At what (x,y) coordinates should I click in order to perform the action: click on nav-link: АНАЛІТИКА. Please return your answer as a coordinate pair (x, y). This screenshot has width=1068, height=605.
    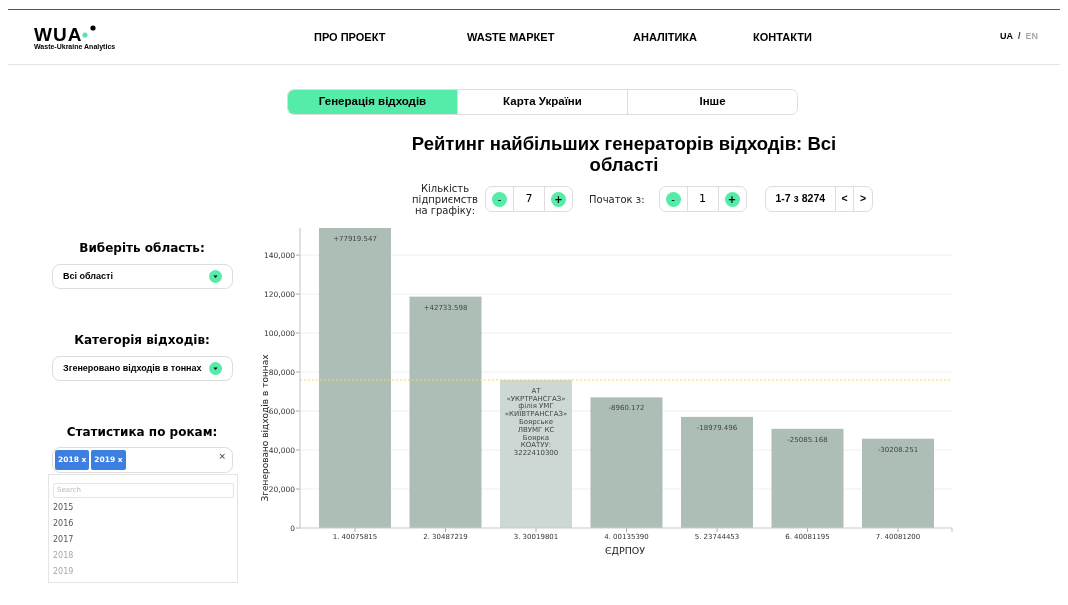
    Looking at the image, I should click on (693, 37).